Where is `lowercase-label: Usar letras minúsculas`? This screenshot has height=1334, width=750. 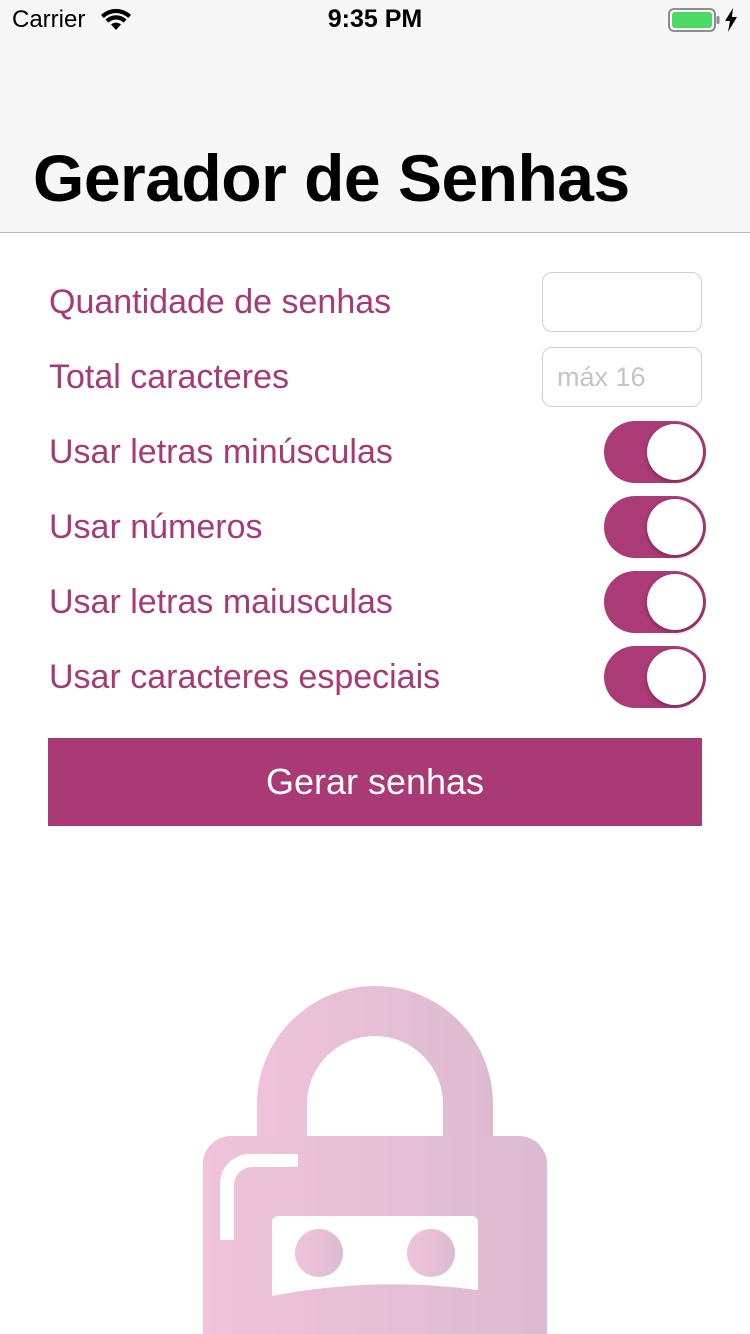
lowercase-label: Usar letras minúsculas is located at coordinates (221, 452).